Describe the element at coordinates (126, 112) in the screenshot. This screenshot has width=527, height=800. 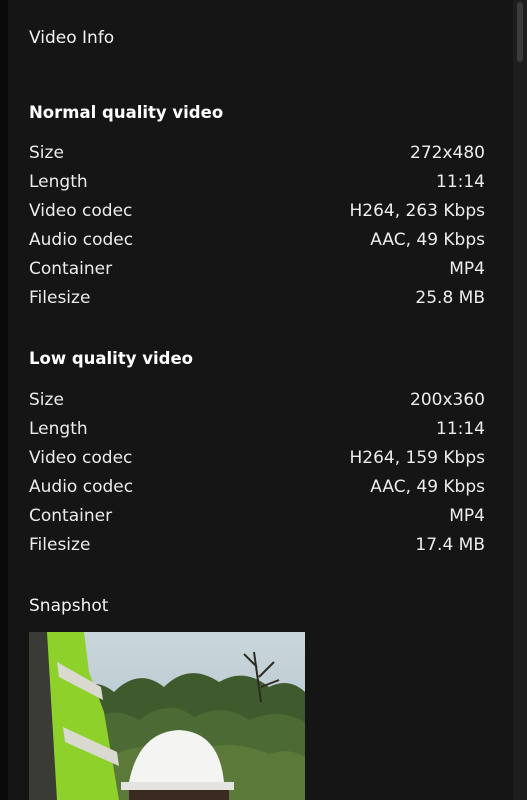
I see `normal-quality-title: Normal quality video` at that location.